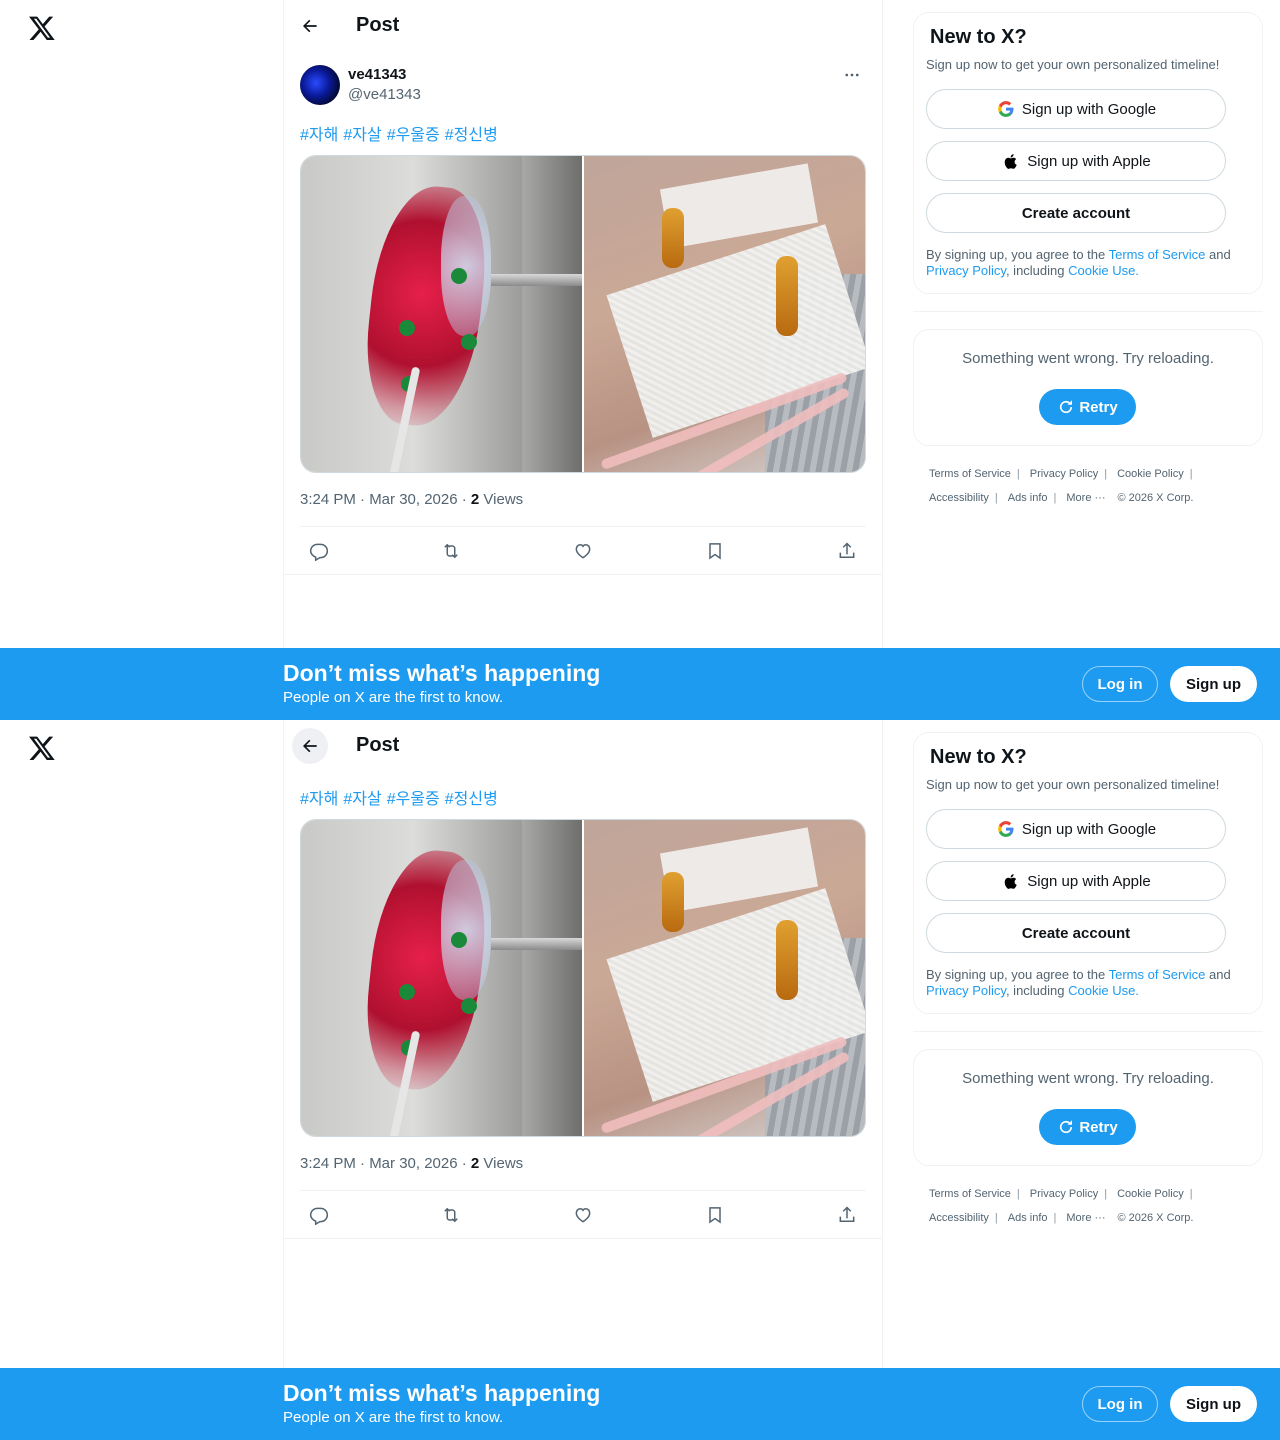 Image resolution: width=1280 pixels, height=1440 pixels. What do you see at coordinates (583, 746) in the screenshot?
I see `post-header: Post` at bounding box center [583, 746].